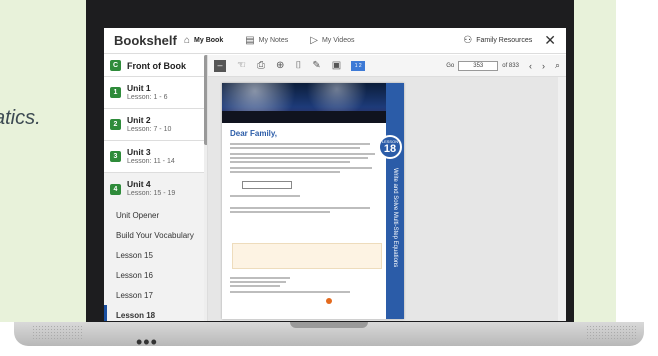  What do you see at coordinates (298, 65) in the screenshot?
I see `bookmark-icon: ⌷` at bounding box center [298, 65].